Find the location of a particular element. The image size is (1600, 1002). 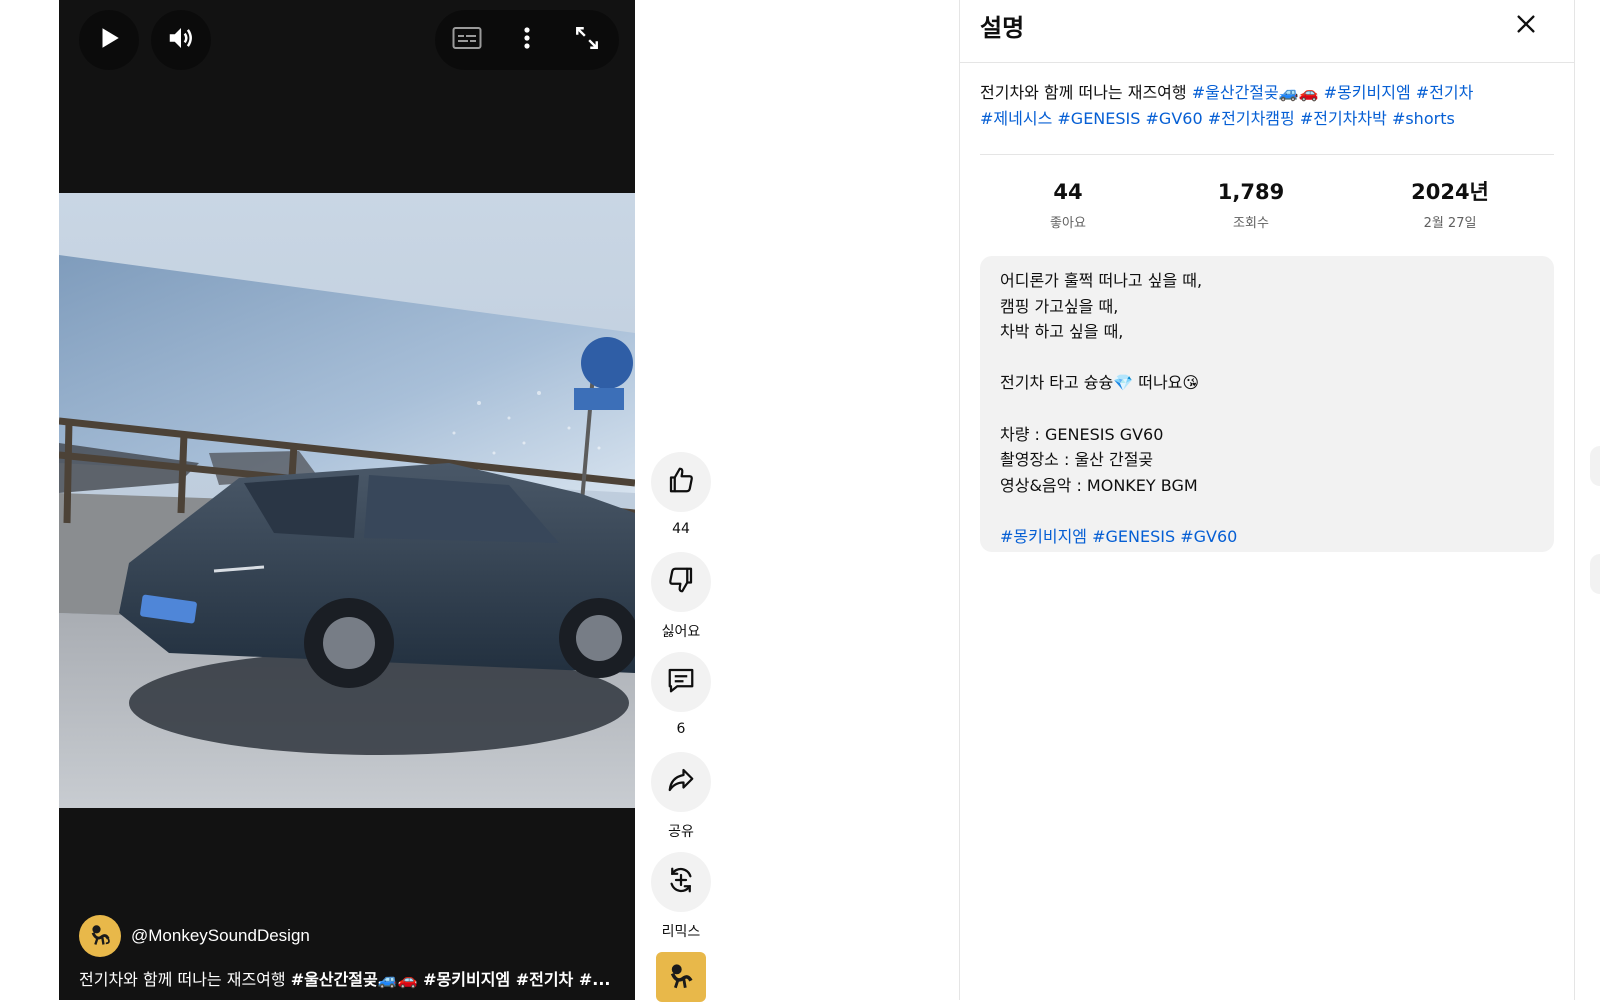

captions-button is located at coordinates (467, 40).